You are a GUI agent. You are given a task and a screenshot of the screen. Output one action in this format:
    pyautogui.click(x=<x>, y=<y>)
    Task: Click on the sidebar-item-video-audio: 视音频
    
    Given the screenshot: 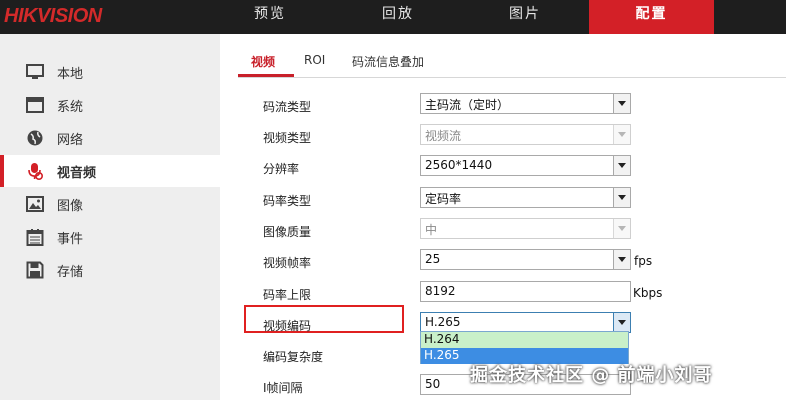 What is the action you would take?
    pyautogui.click(x=110, y=171)
    